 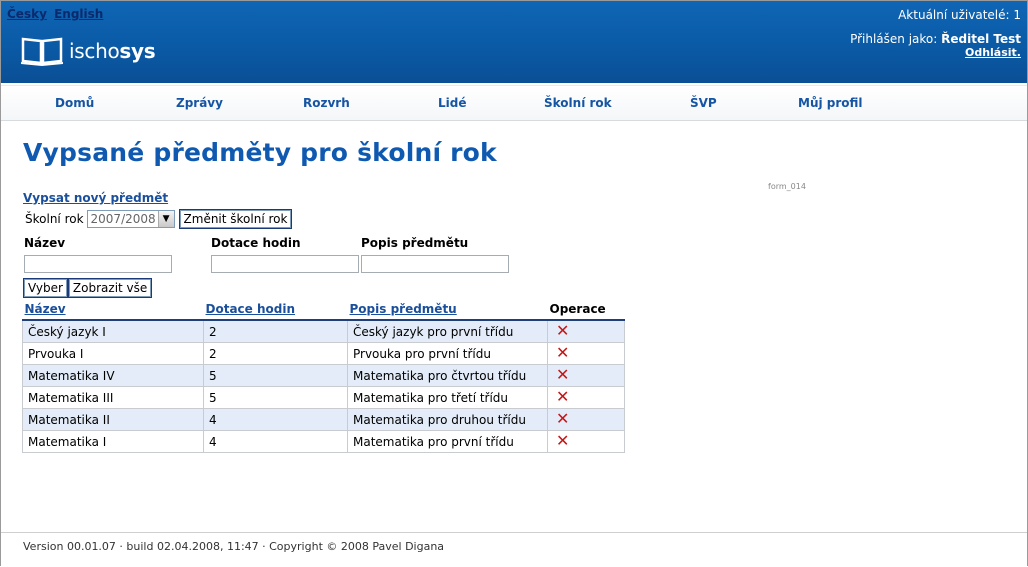 I want to click on nav-messages: Zprávy, so click(x=199, y=103).